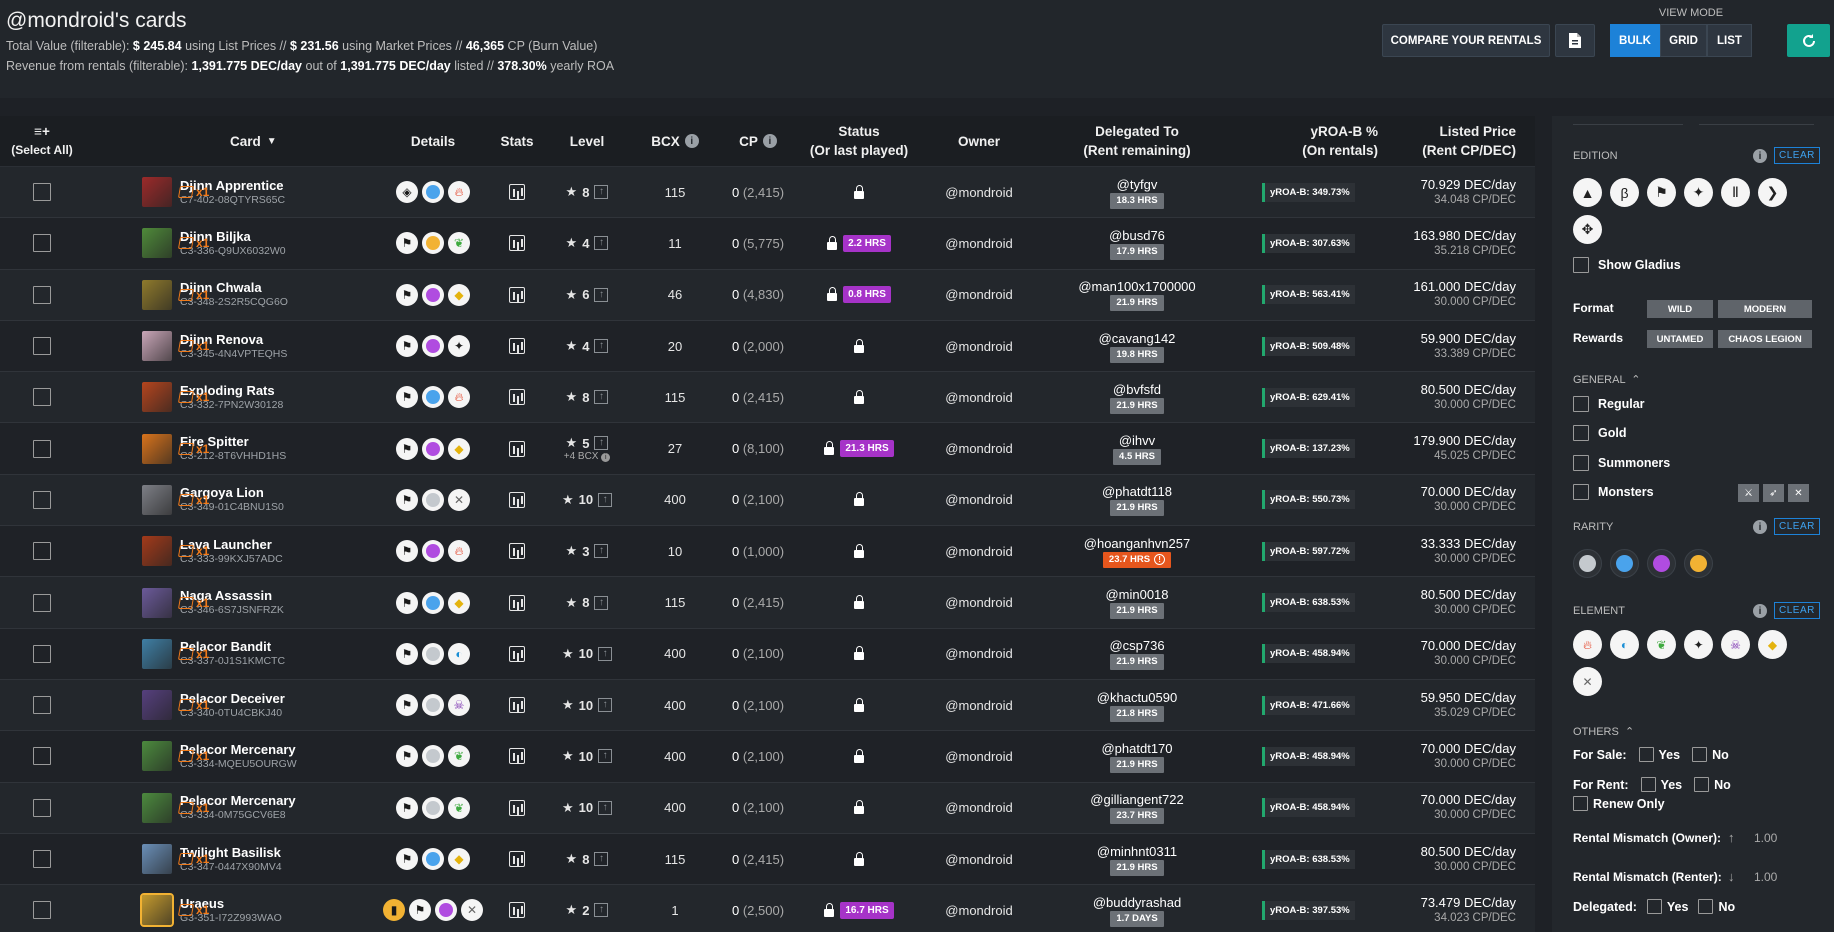 The image size is (1834, 932). Describe the element at coordinates (1136, 748) in the screenshot. I see `delegated-player: @phatdt170` at that location.